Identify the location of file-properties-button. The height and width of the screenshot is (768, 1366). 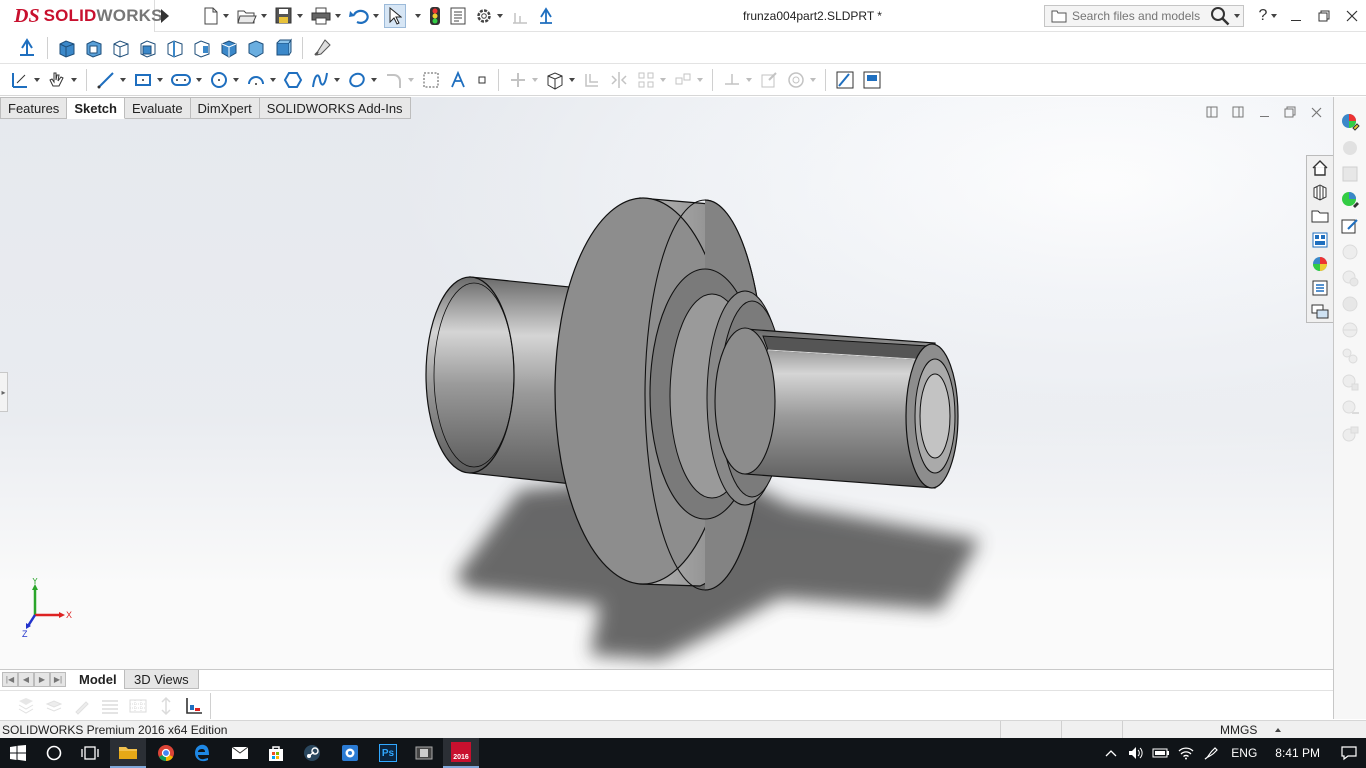
(458, 16).